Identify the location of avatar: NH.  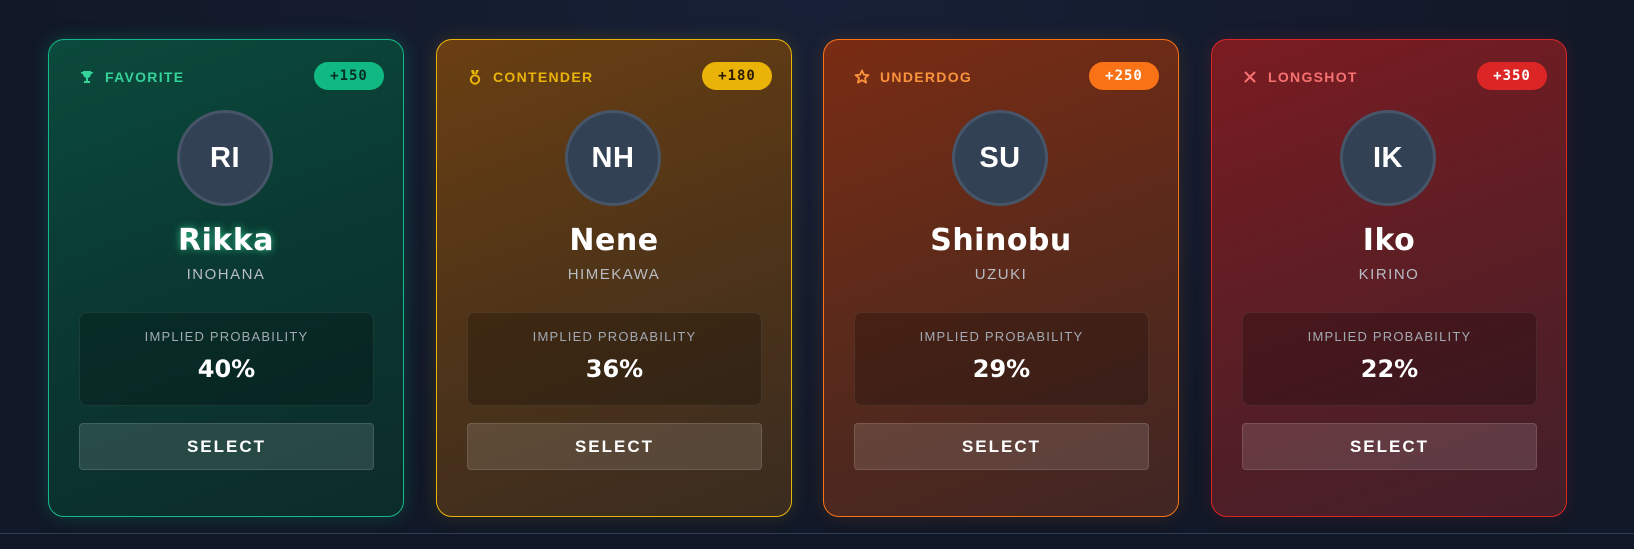
(613, 158).